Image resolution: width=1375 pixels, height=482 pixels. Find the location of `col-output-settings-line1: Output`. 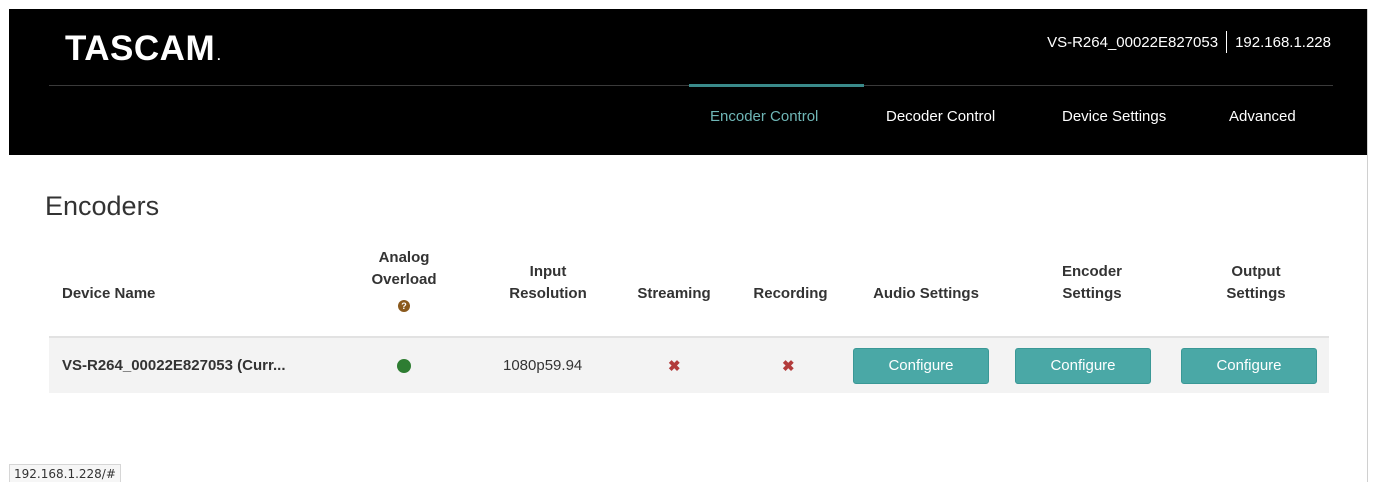

col-output-settings-line1: Output is located at coordinates (1256, 271).